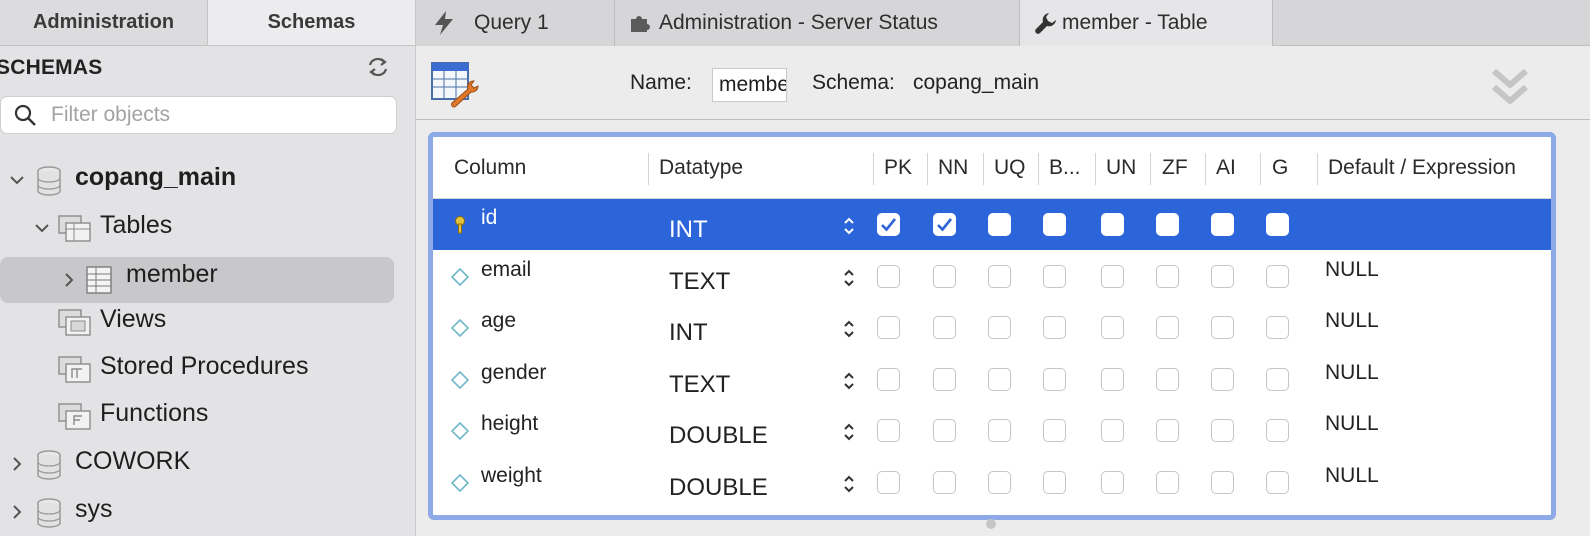 This screenshot has height=536, width=1590. What do you see at coordinates (953, 168) in the screenshot?
I see `header-nn: NN` at bounding box center [953, 168].